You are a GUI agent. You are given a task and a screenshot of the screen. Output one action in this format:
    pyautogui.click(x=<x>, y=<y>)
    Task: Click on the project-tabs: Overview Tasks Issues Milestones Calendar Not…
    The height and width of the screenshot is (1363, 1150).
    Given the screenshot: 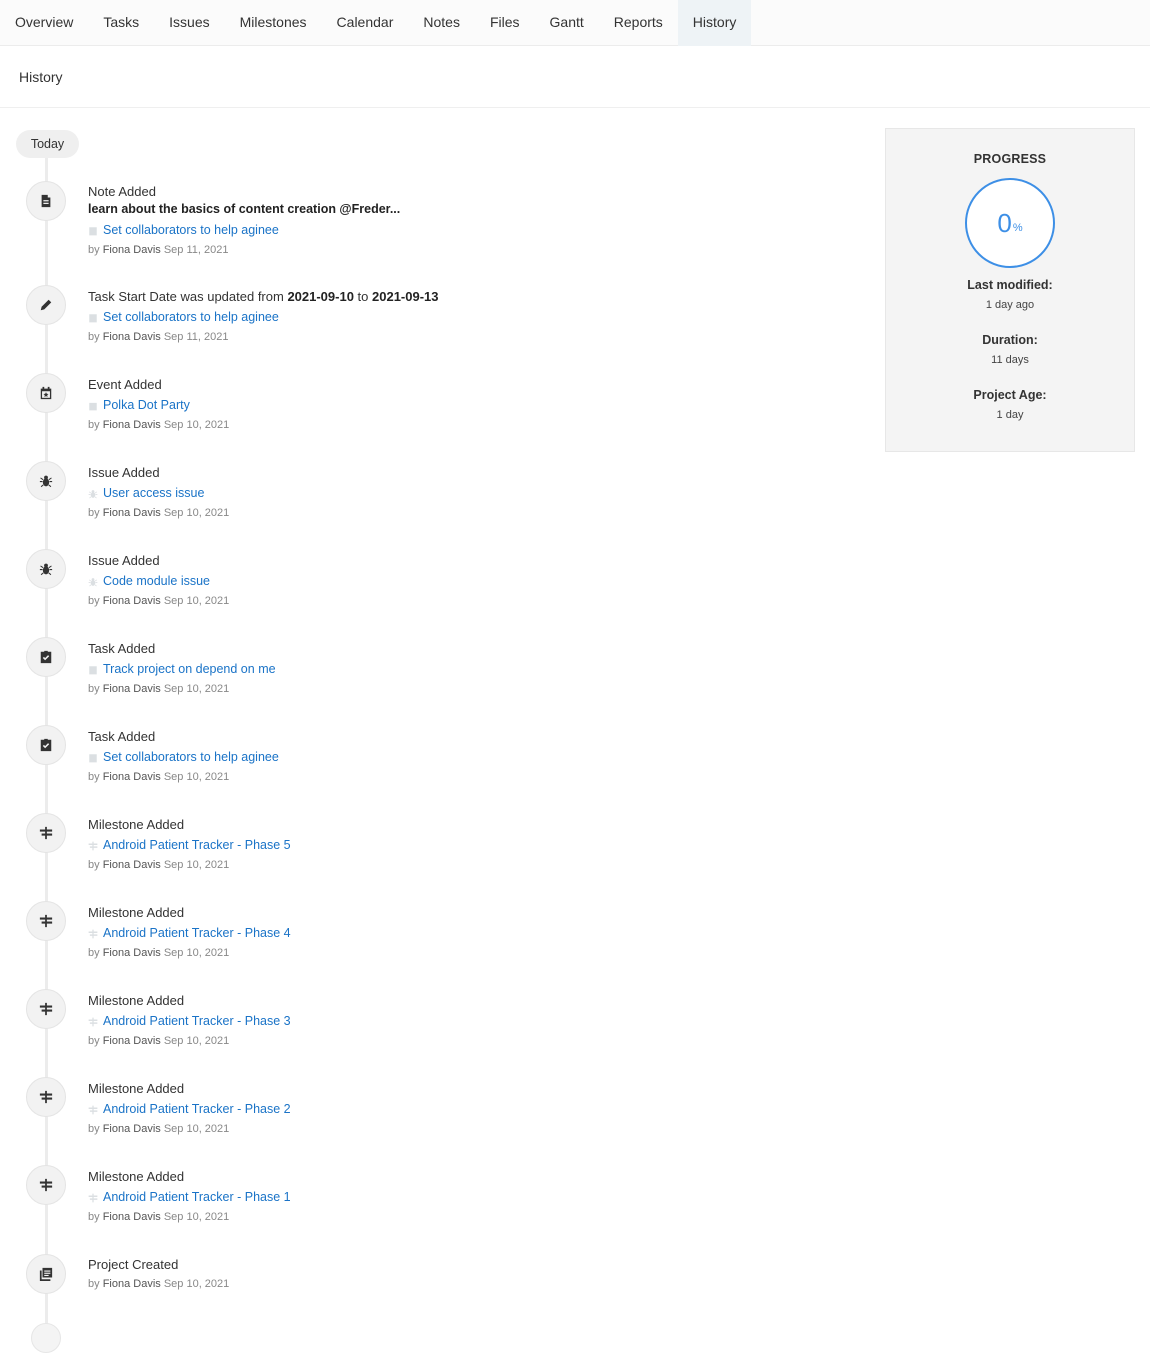 What is the action you would take?
    pyautogui.click(x=575, y=23)
    